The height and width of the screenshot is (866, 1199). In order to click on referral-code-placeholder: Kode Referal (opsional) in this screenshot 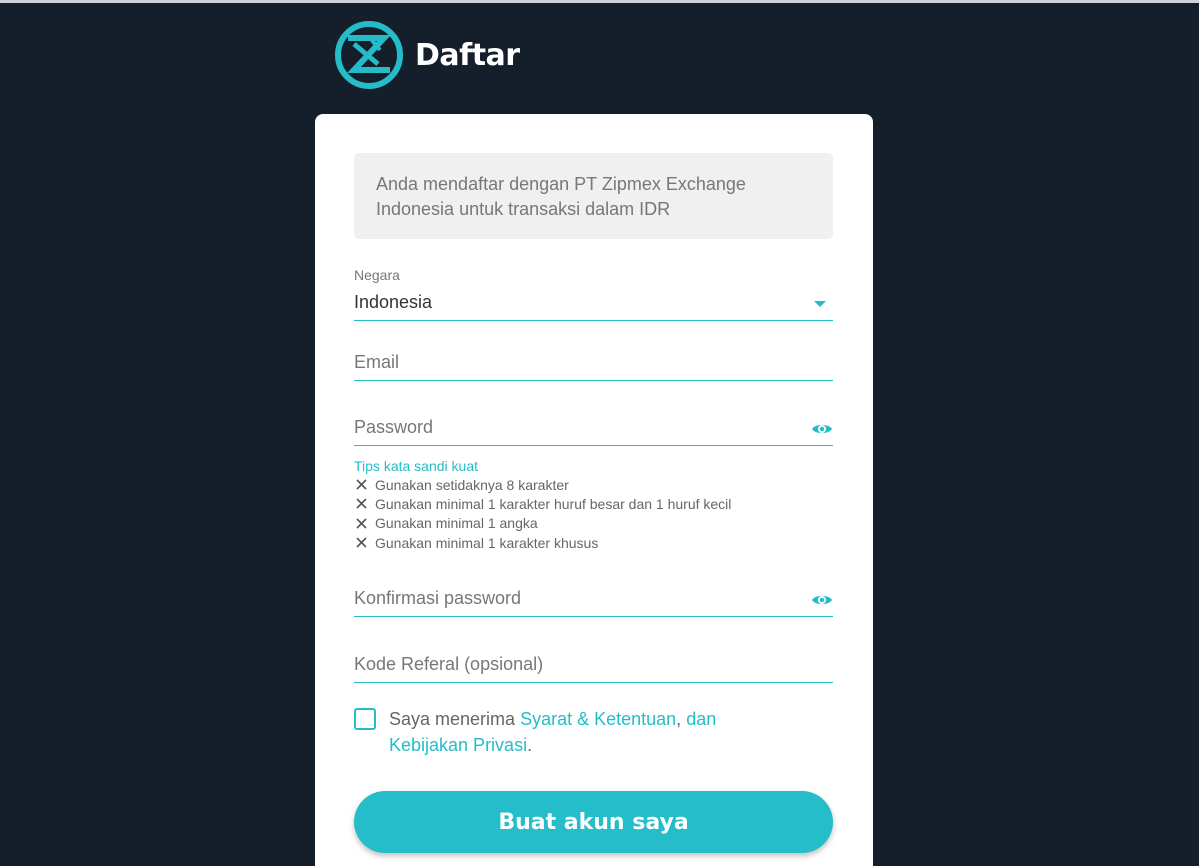, I will do `click(449, 664)`.